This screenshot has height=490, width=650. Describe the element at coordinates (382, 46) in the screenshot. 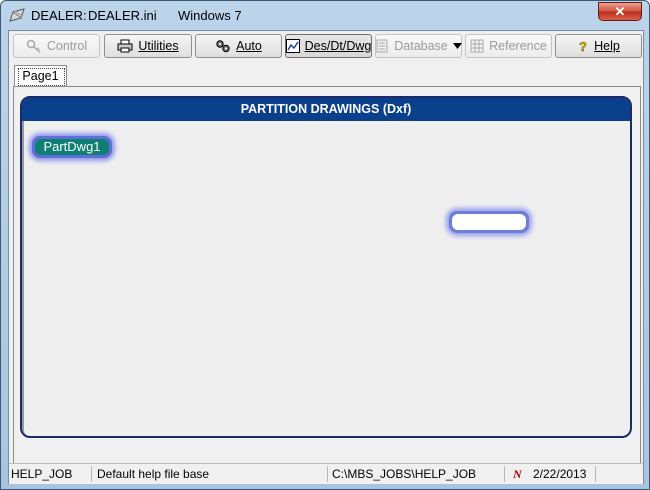

I see `database-icon` at that location.